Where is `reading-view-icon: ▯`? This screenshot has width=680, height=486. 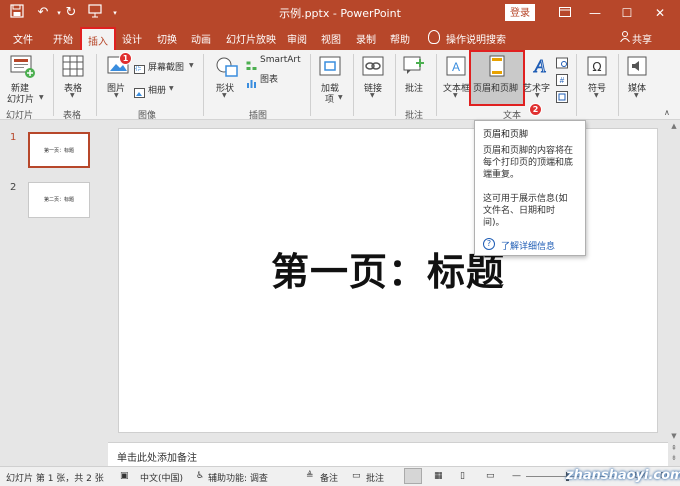 reading-view-icon: ▯ is located at coordinates (462, 476).